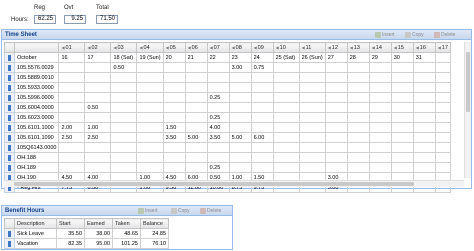 The image size is (474, 251). I want to click on row-label-cell: 105.6004.0000, so click(36, 107).